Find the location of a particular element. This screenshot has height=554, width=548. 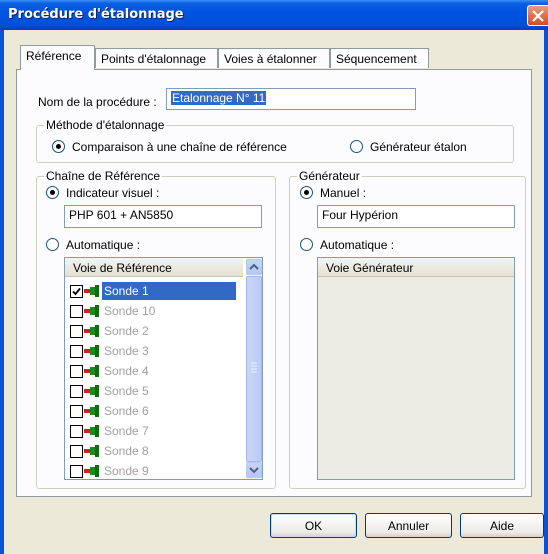

radio-automatique-chaine is located at coordinates (52, 244).